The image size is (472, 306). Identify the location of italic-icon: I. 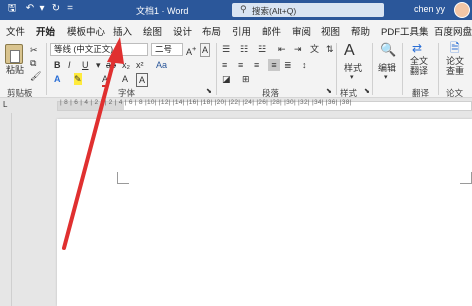
(69, 65).